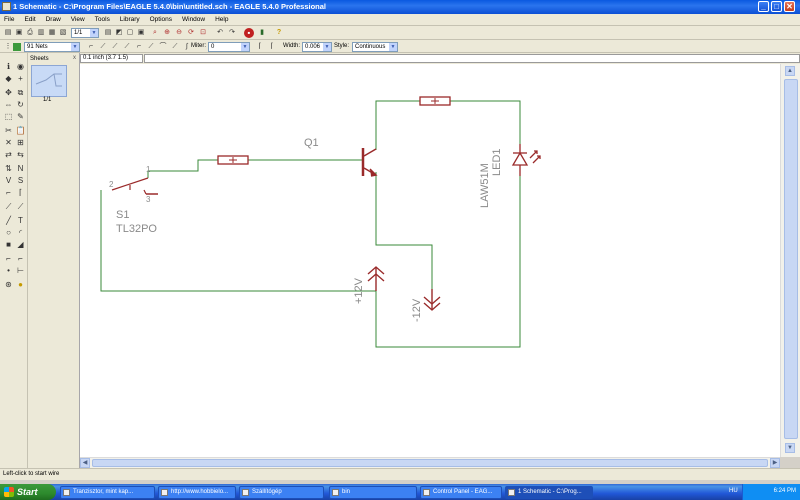  Describe the element at coordinates (8, 78) in the screenshot. I see `display-icon: ◆` at that location.